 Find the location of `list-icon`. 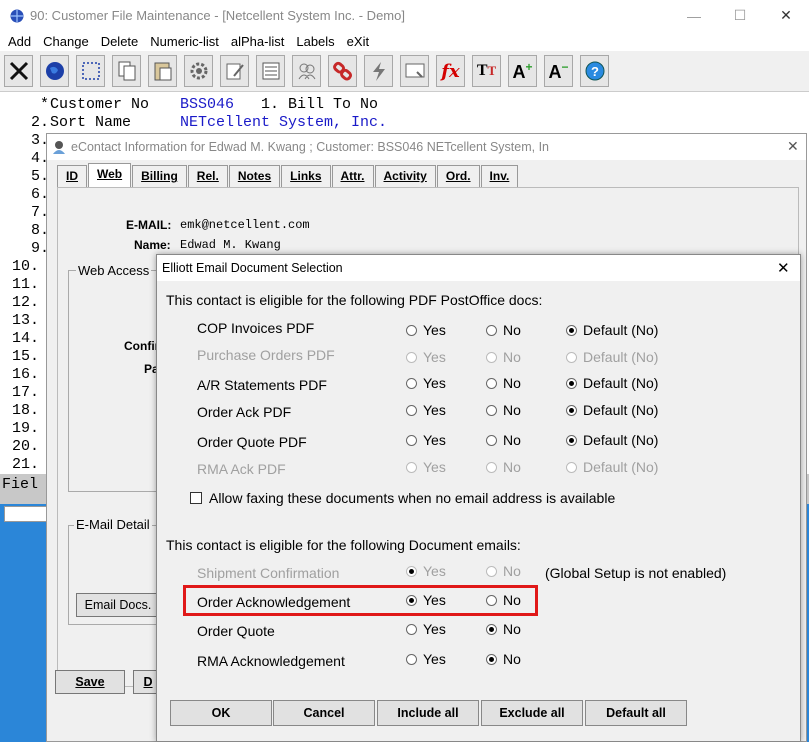

list-icon is located at coordinates (270, 71).